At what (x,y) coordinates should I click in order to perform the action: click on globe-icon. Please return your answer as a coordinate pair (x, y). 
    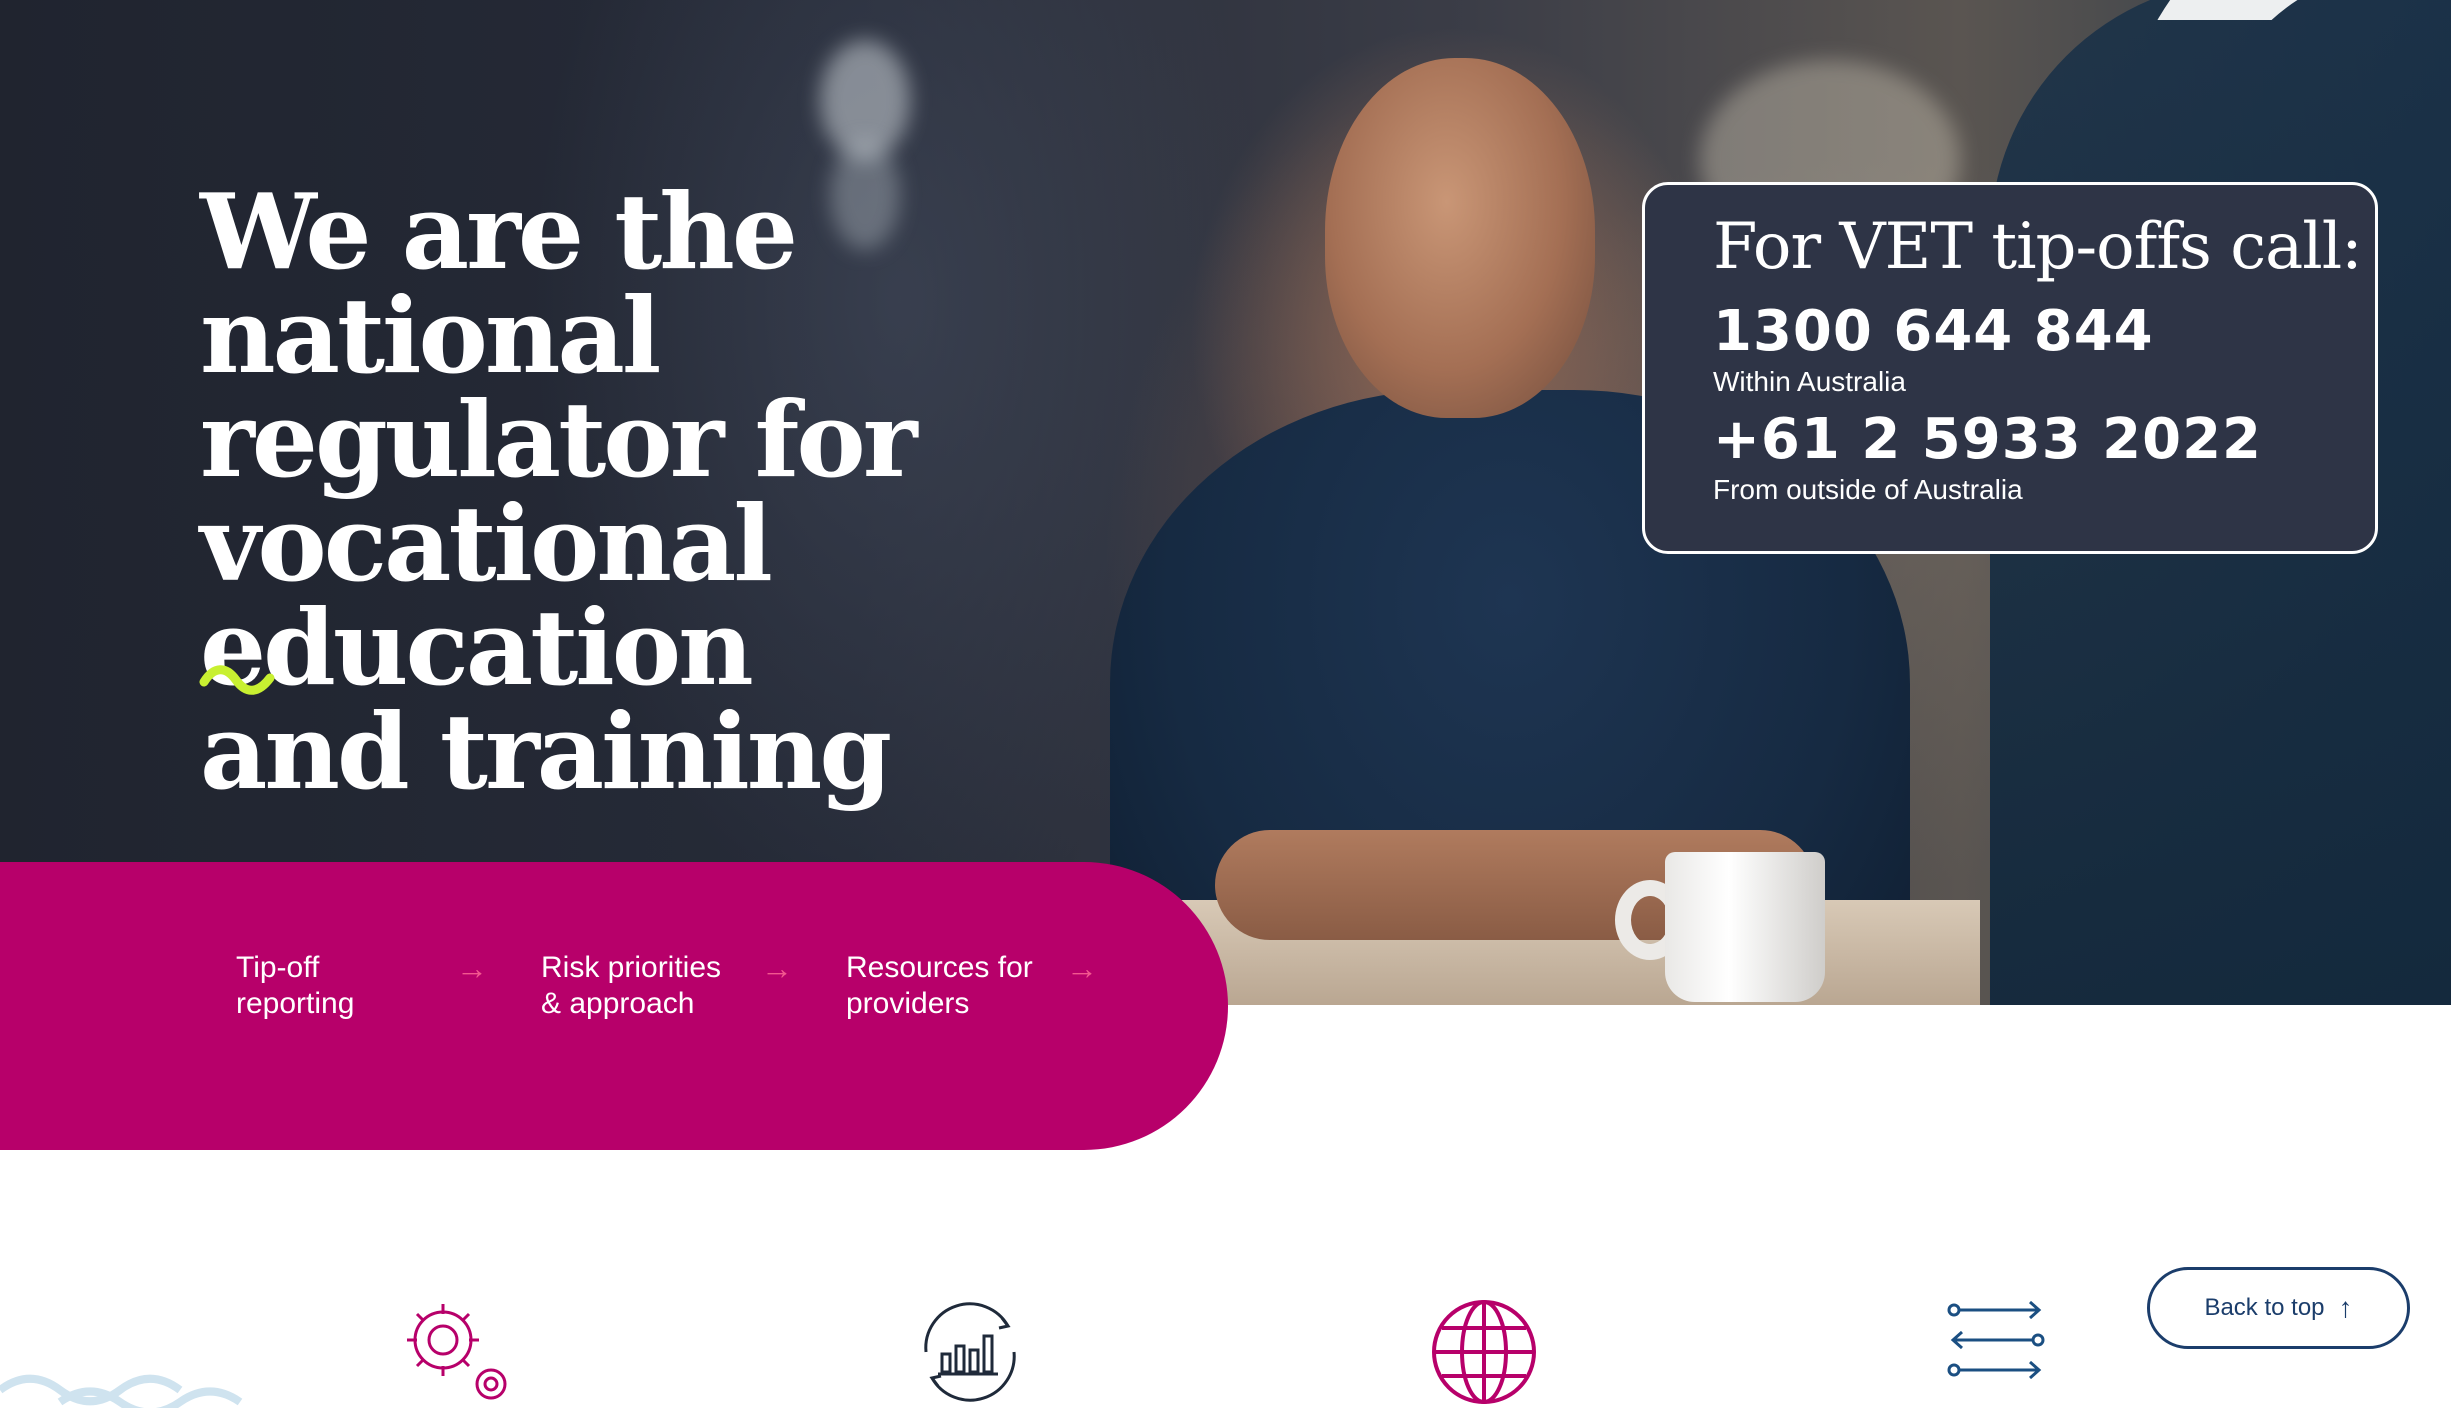
    Looking at the image, I should click on (1484, 1352).